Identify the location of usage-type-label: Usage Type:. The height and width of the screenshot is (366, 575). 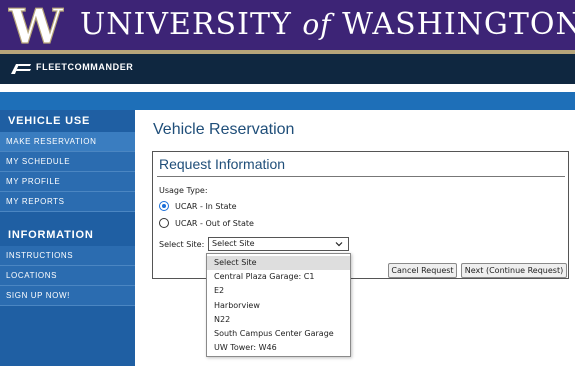
(183, 190).